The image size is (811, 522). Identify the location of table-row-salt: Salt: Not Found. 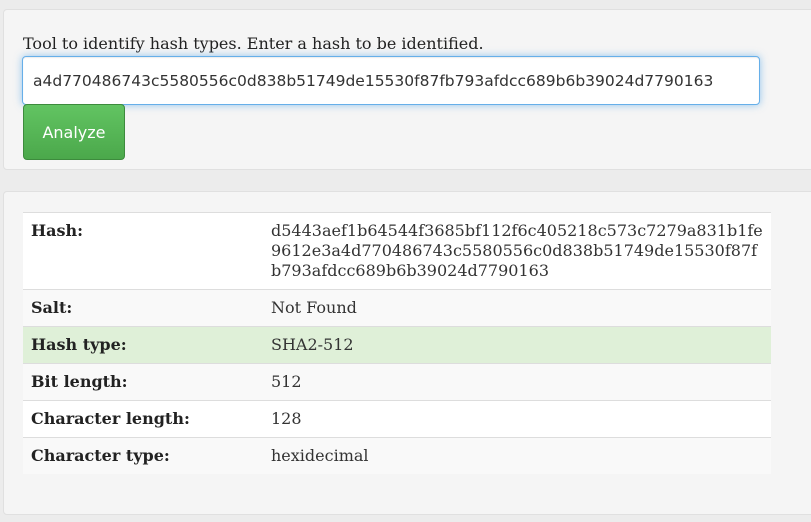
(397, 308).